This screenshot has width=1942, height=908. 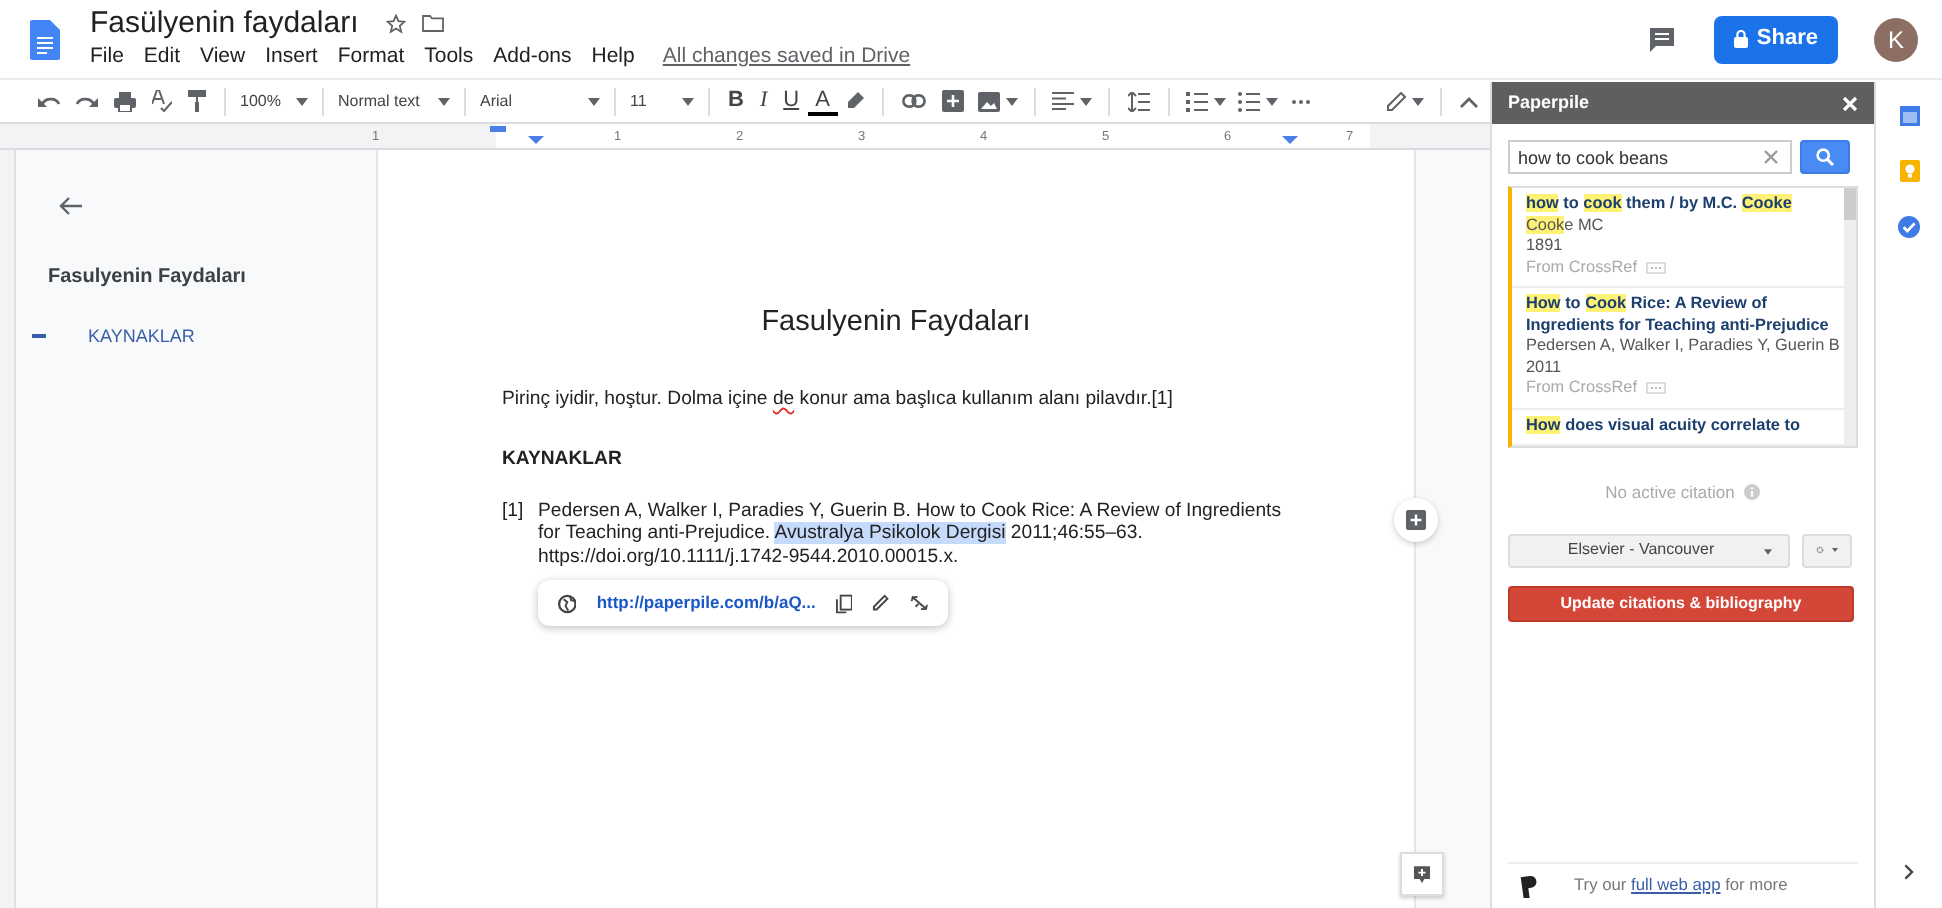 What do you see at coordinates (1469, 101) in the screenshot?
I see `collapse-icon` at bounding box center [1469, 101].